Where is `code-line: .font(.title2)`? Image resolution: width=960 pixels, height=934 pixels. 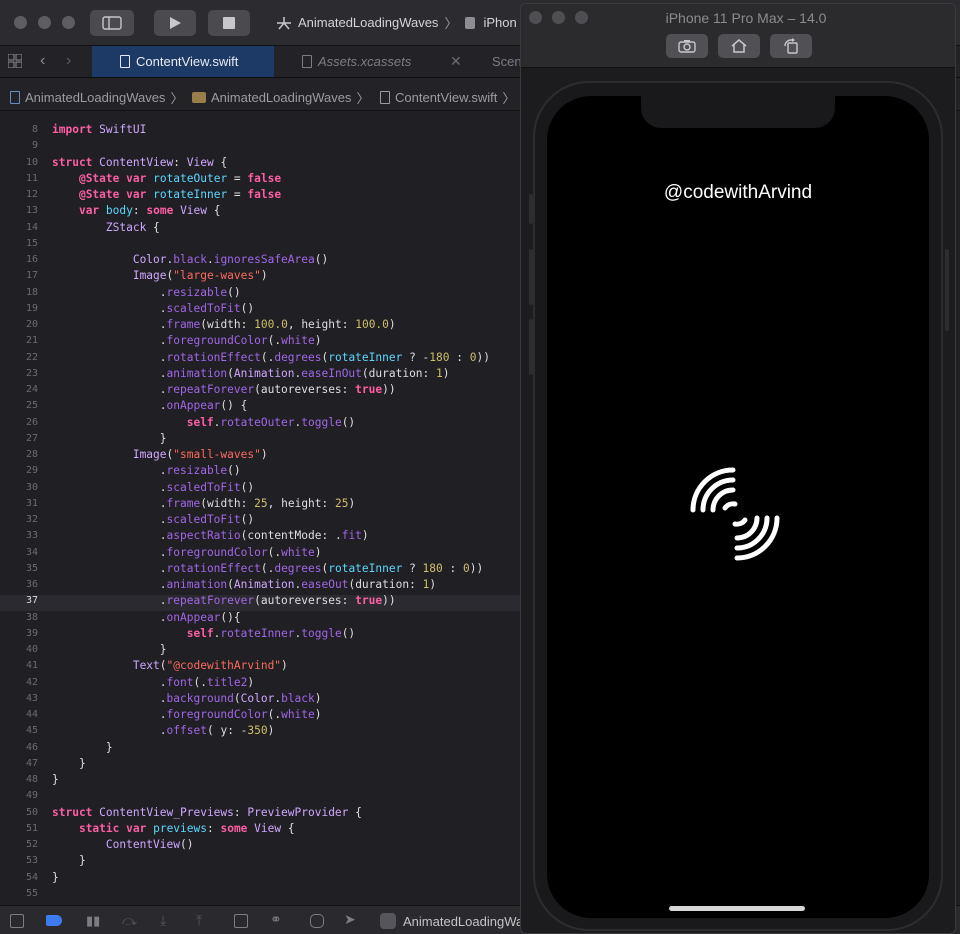 code-line: .font(.title2) is located at coordinates (153, 683).